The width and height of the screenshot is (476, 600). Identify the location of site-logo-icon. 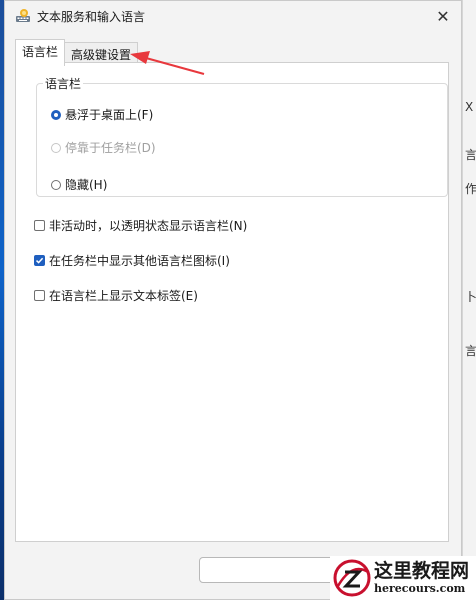
(352, 578).